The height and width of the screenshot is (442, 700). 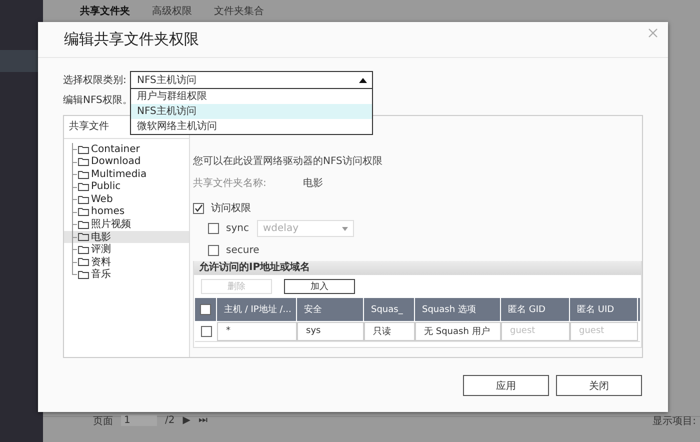 I want to click on row-checkbox, so click(x=206, y=331).